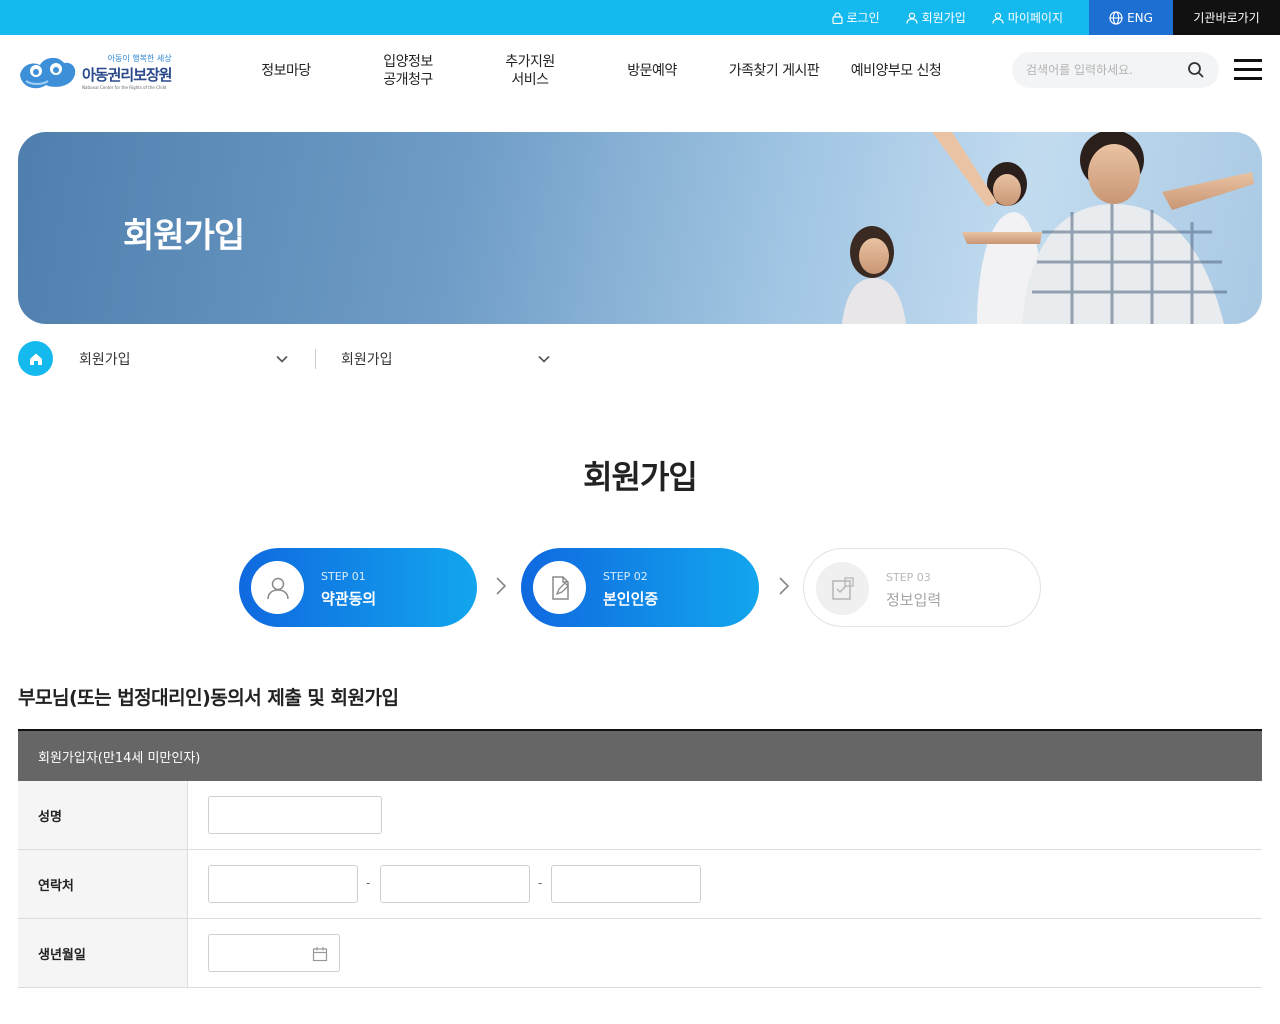 This screenshot has height=1024, width=1280. I want to click on utility-links: 로그인 회원가입 마이페이지, so click(960, 17).